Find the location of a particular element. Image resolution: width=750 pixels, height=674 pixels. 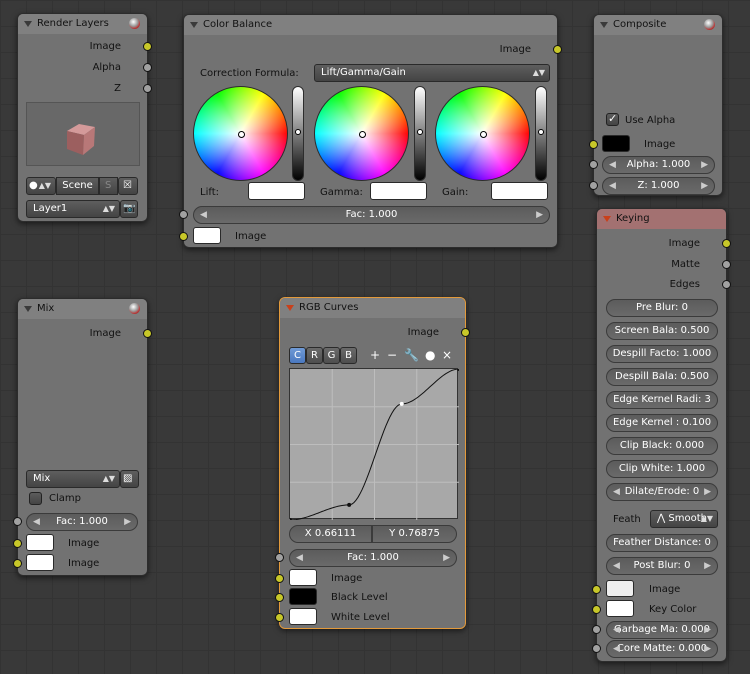

scene-field: Scene is located at coordinates (77, 186).